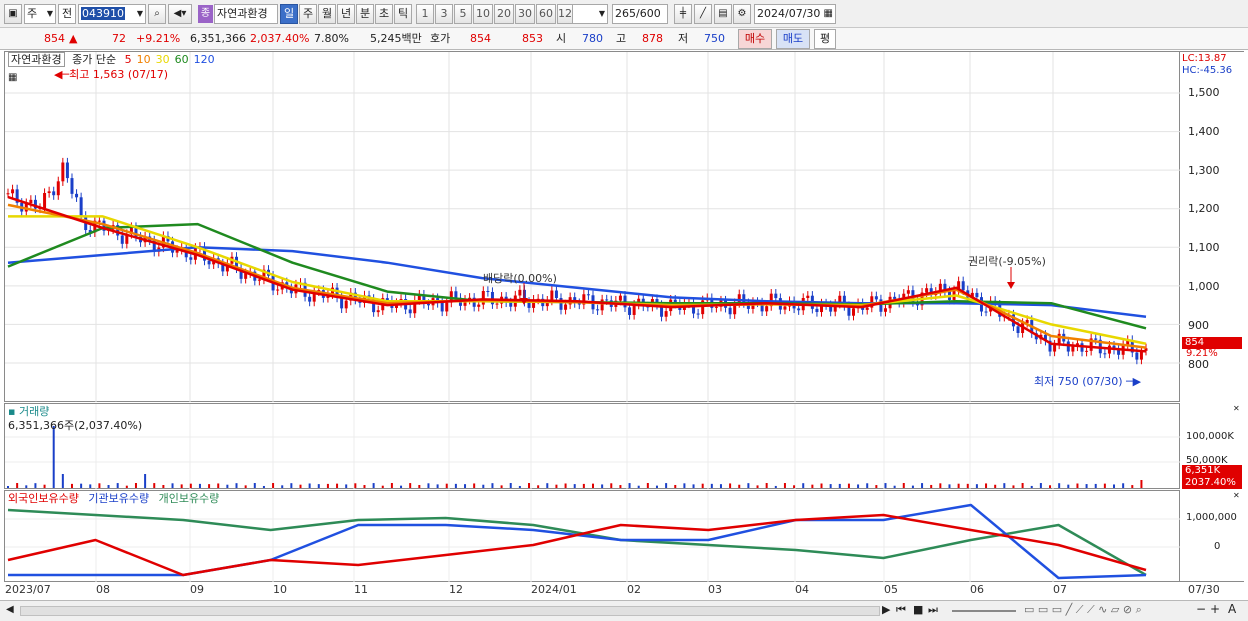 The height and width of the screenshot is (621, 1248). Describe the element at coordinates (34, 411) in the screenshot. I see `volume-title-text: 거래량` at that location.